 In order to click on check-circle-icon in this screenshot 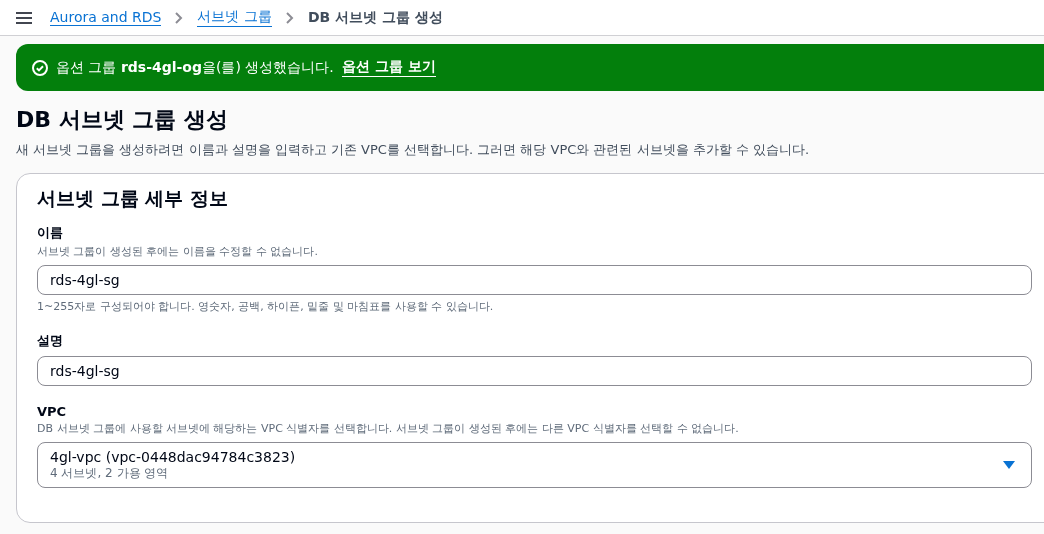, I will do `click(40, 67)`.